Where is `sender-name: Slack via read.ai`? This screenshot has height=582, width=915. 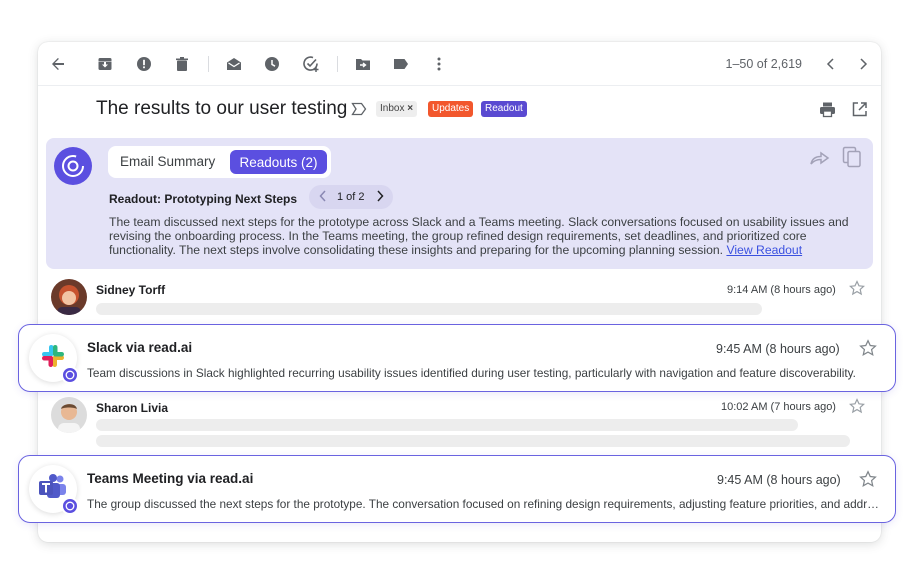 sender-name: Slack via read.ai is located at coordinates (140, 347).